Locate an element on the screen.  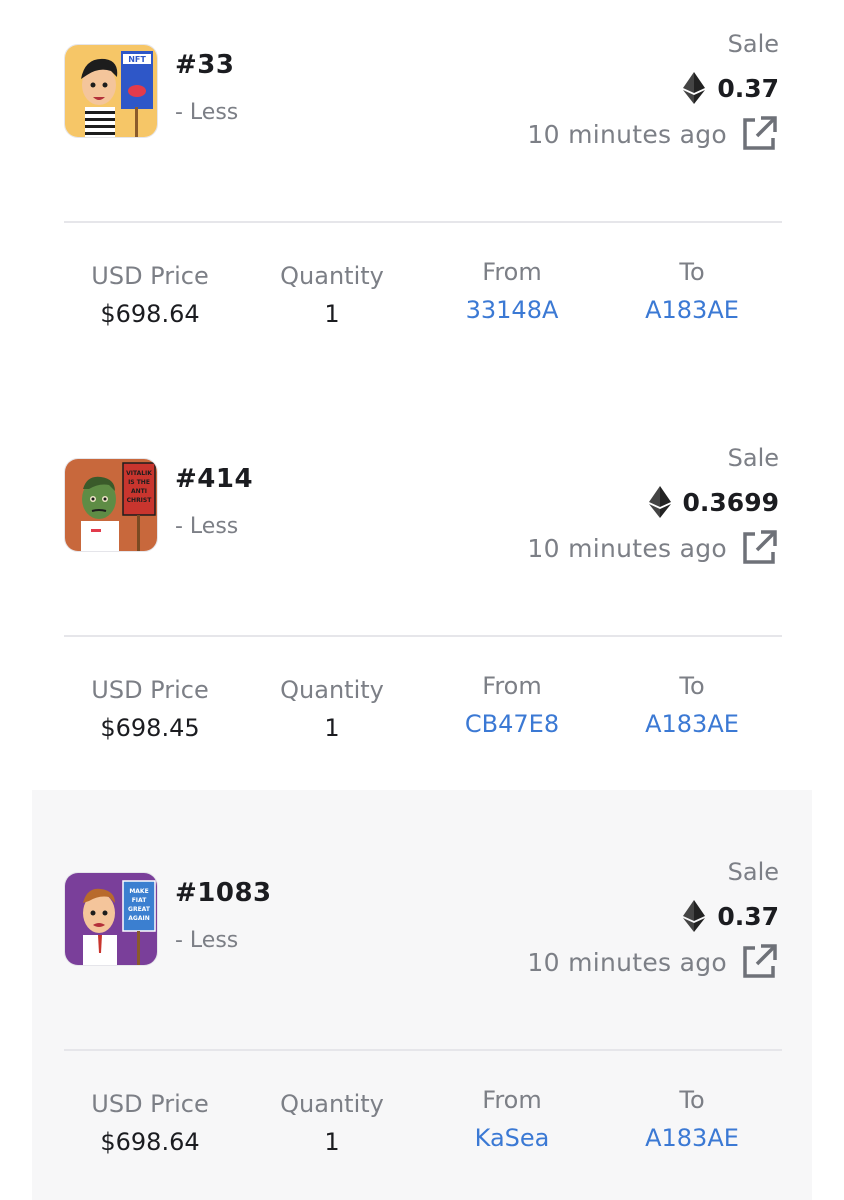
token-id: #33 is located at coordinates (204, 65).